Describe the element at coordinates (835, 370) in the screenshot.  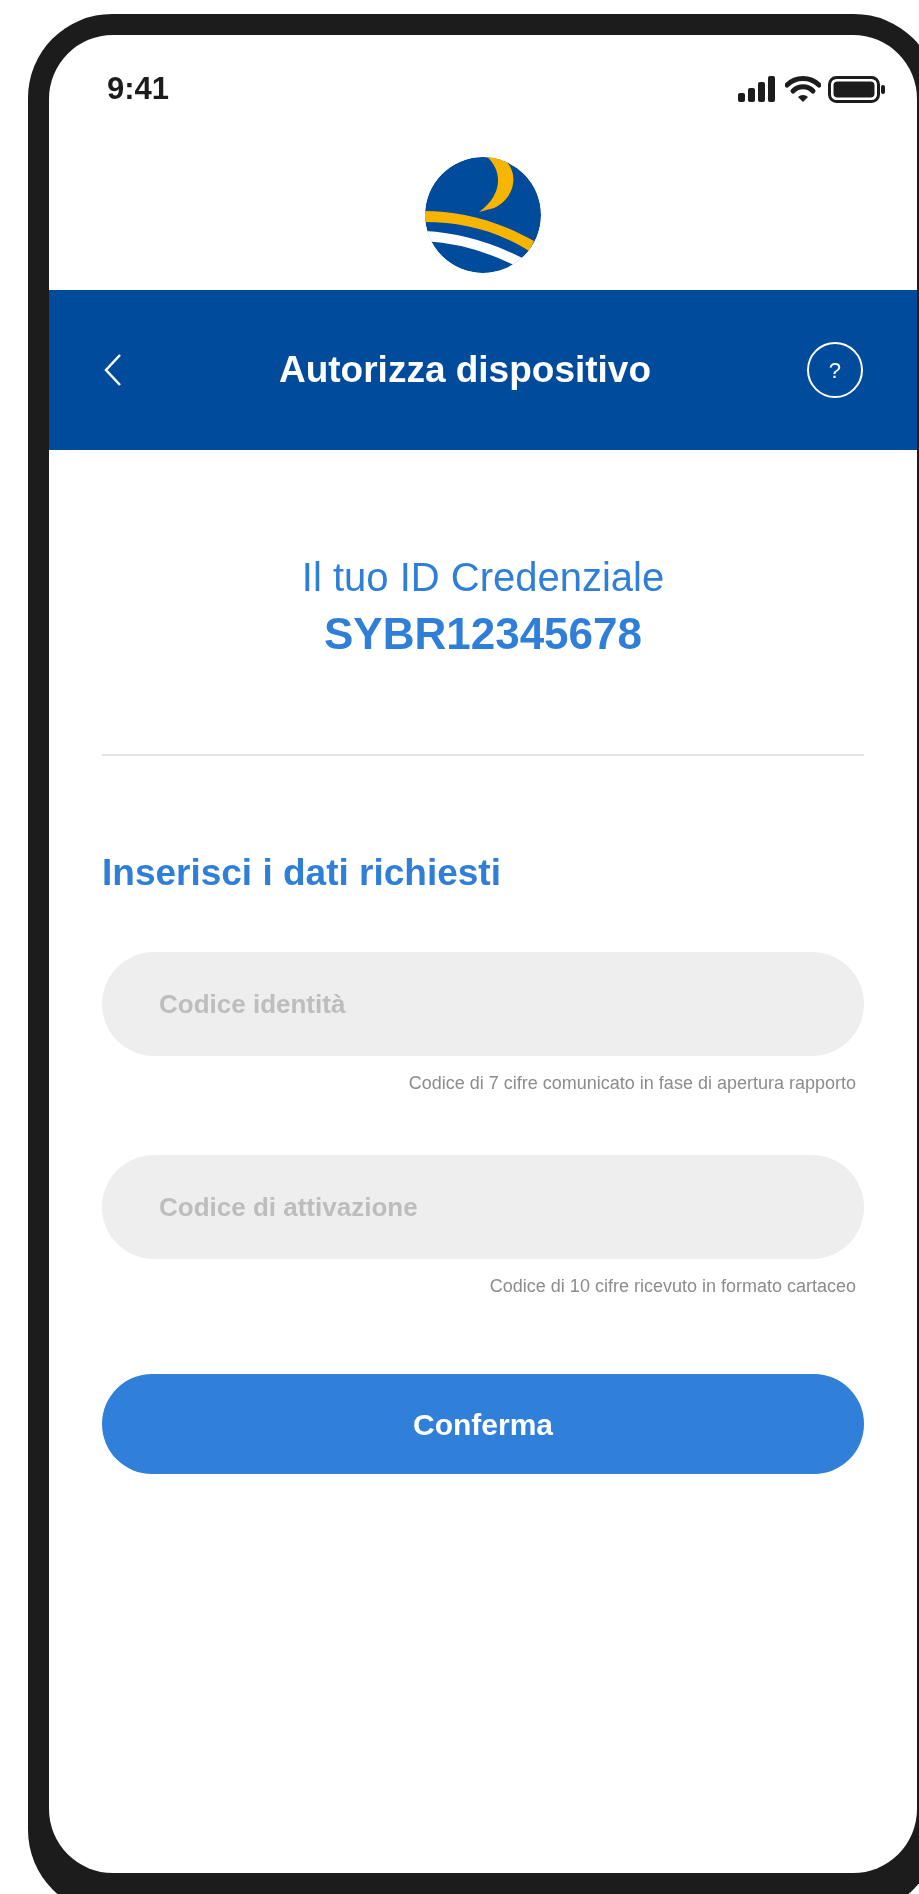
I see `help-button: ?` at that location.